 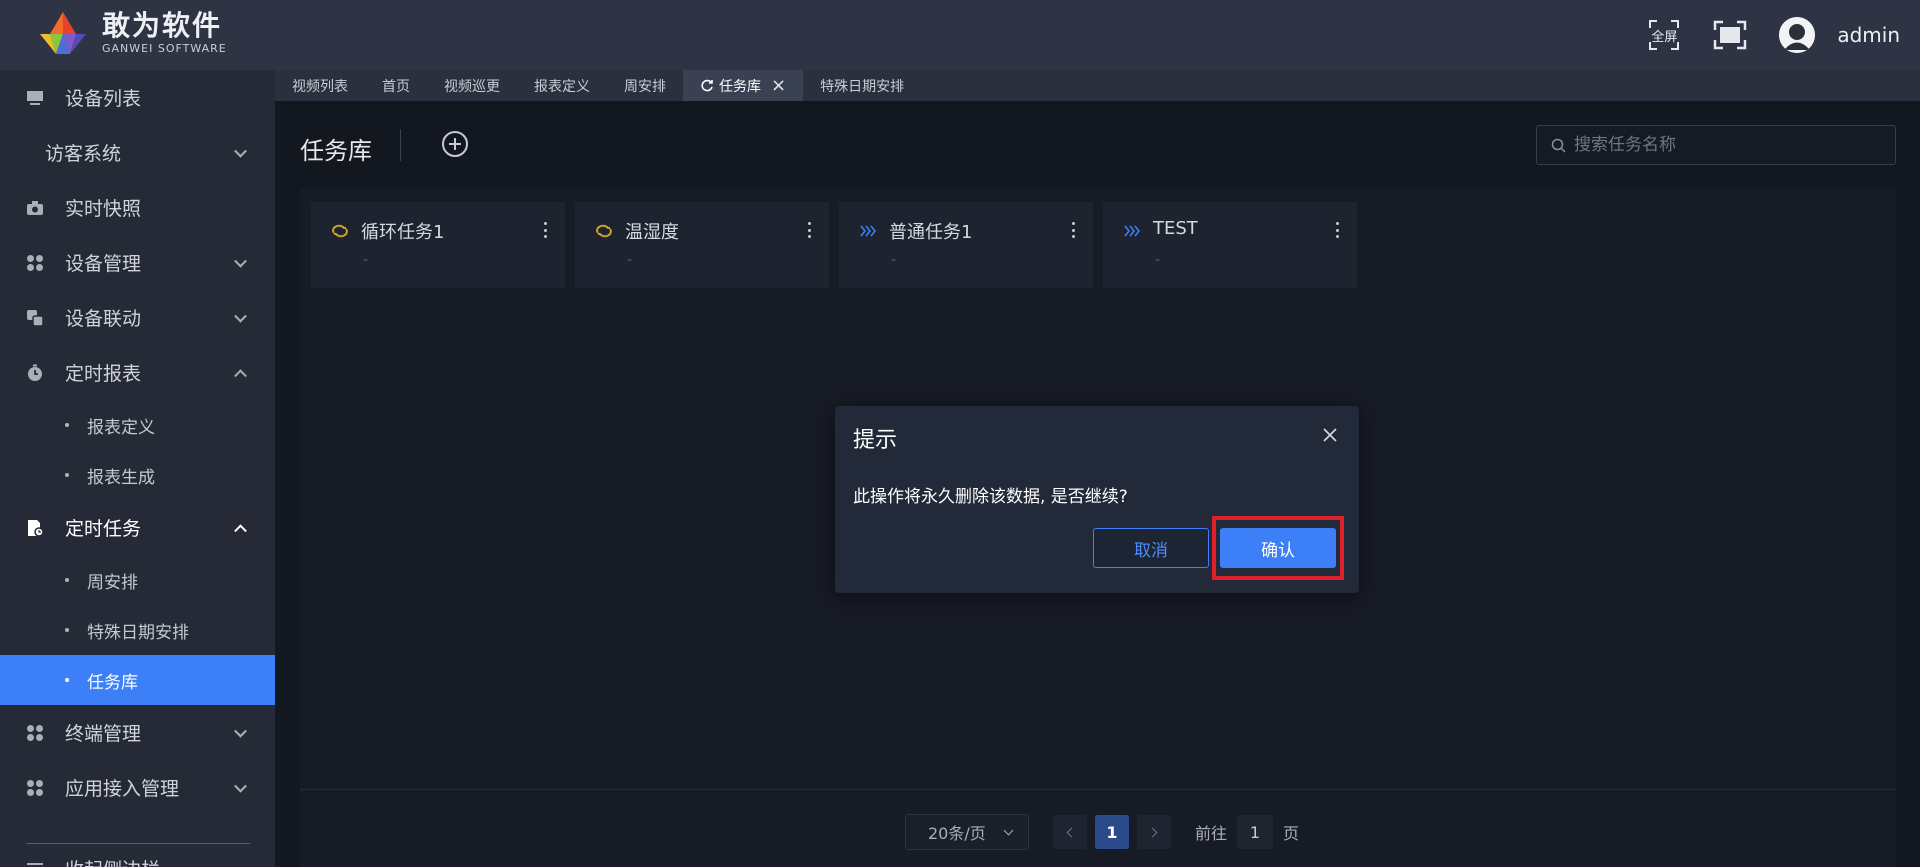 I want to click on next-page-button, so click(x=1154, y=832).